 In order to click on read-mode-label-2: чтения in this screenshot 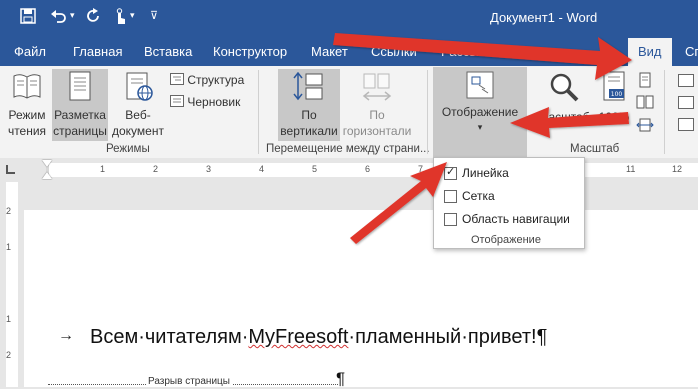, I will do `click(27, 131)`.